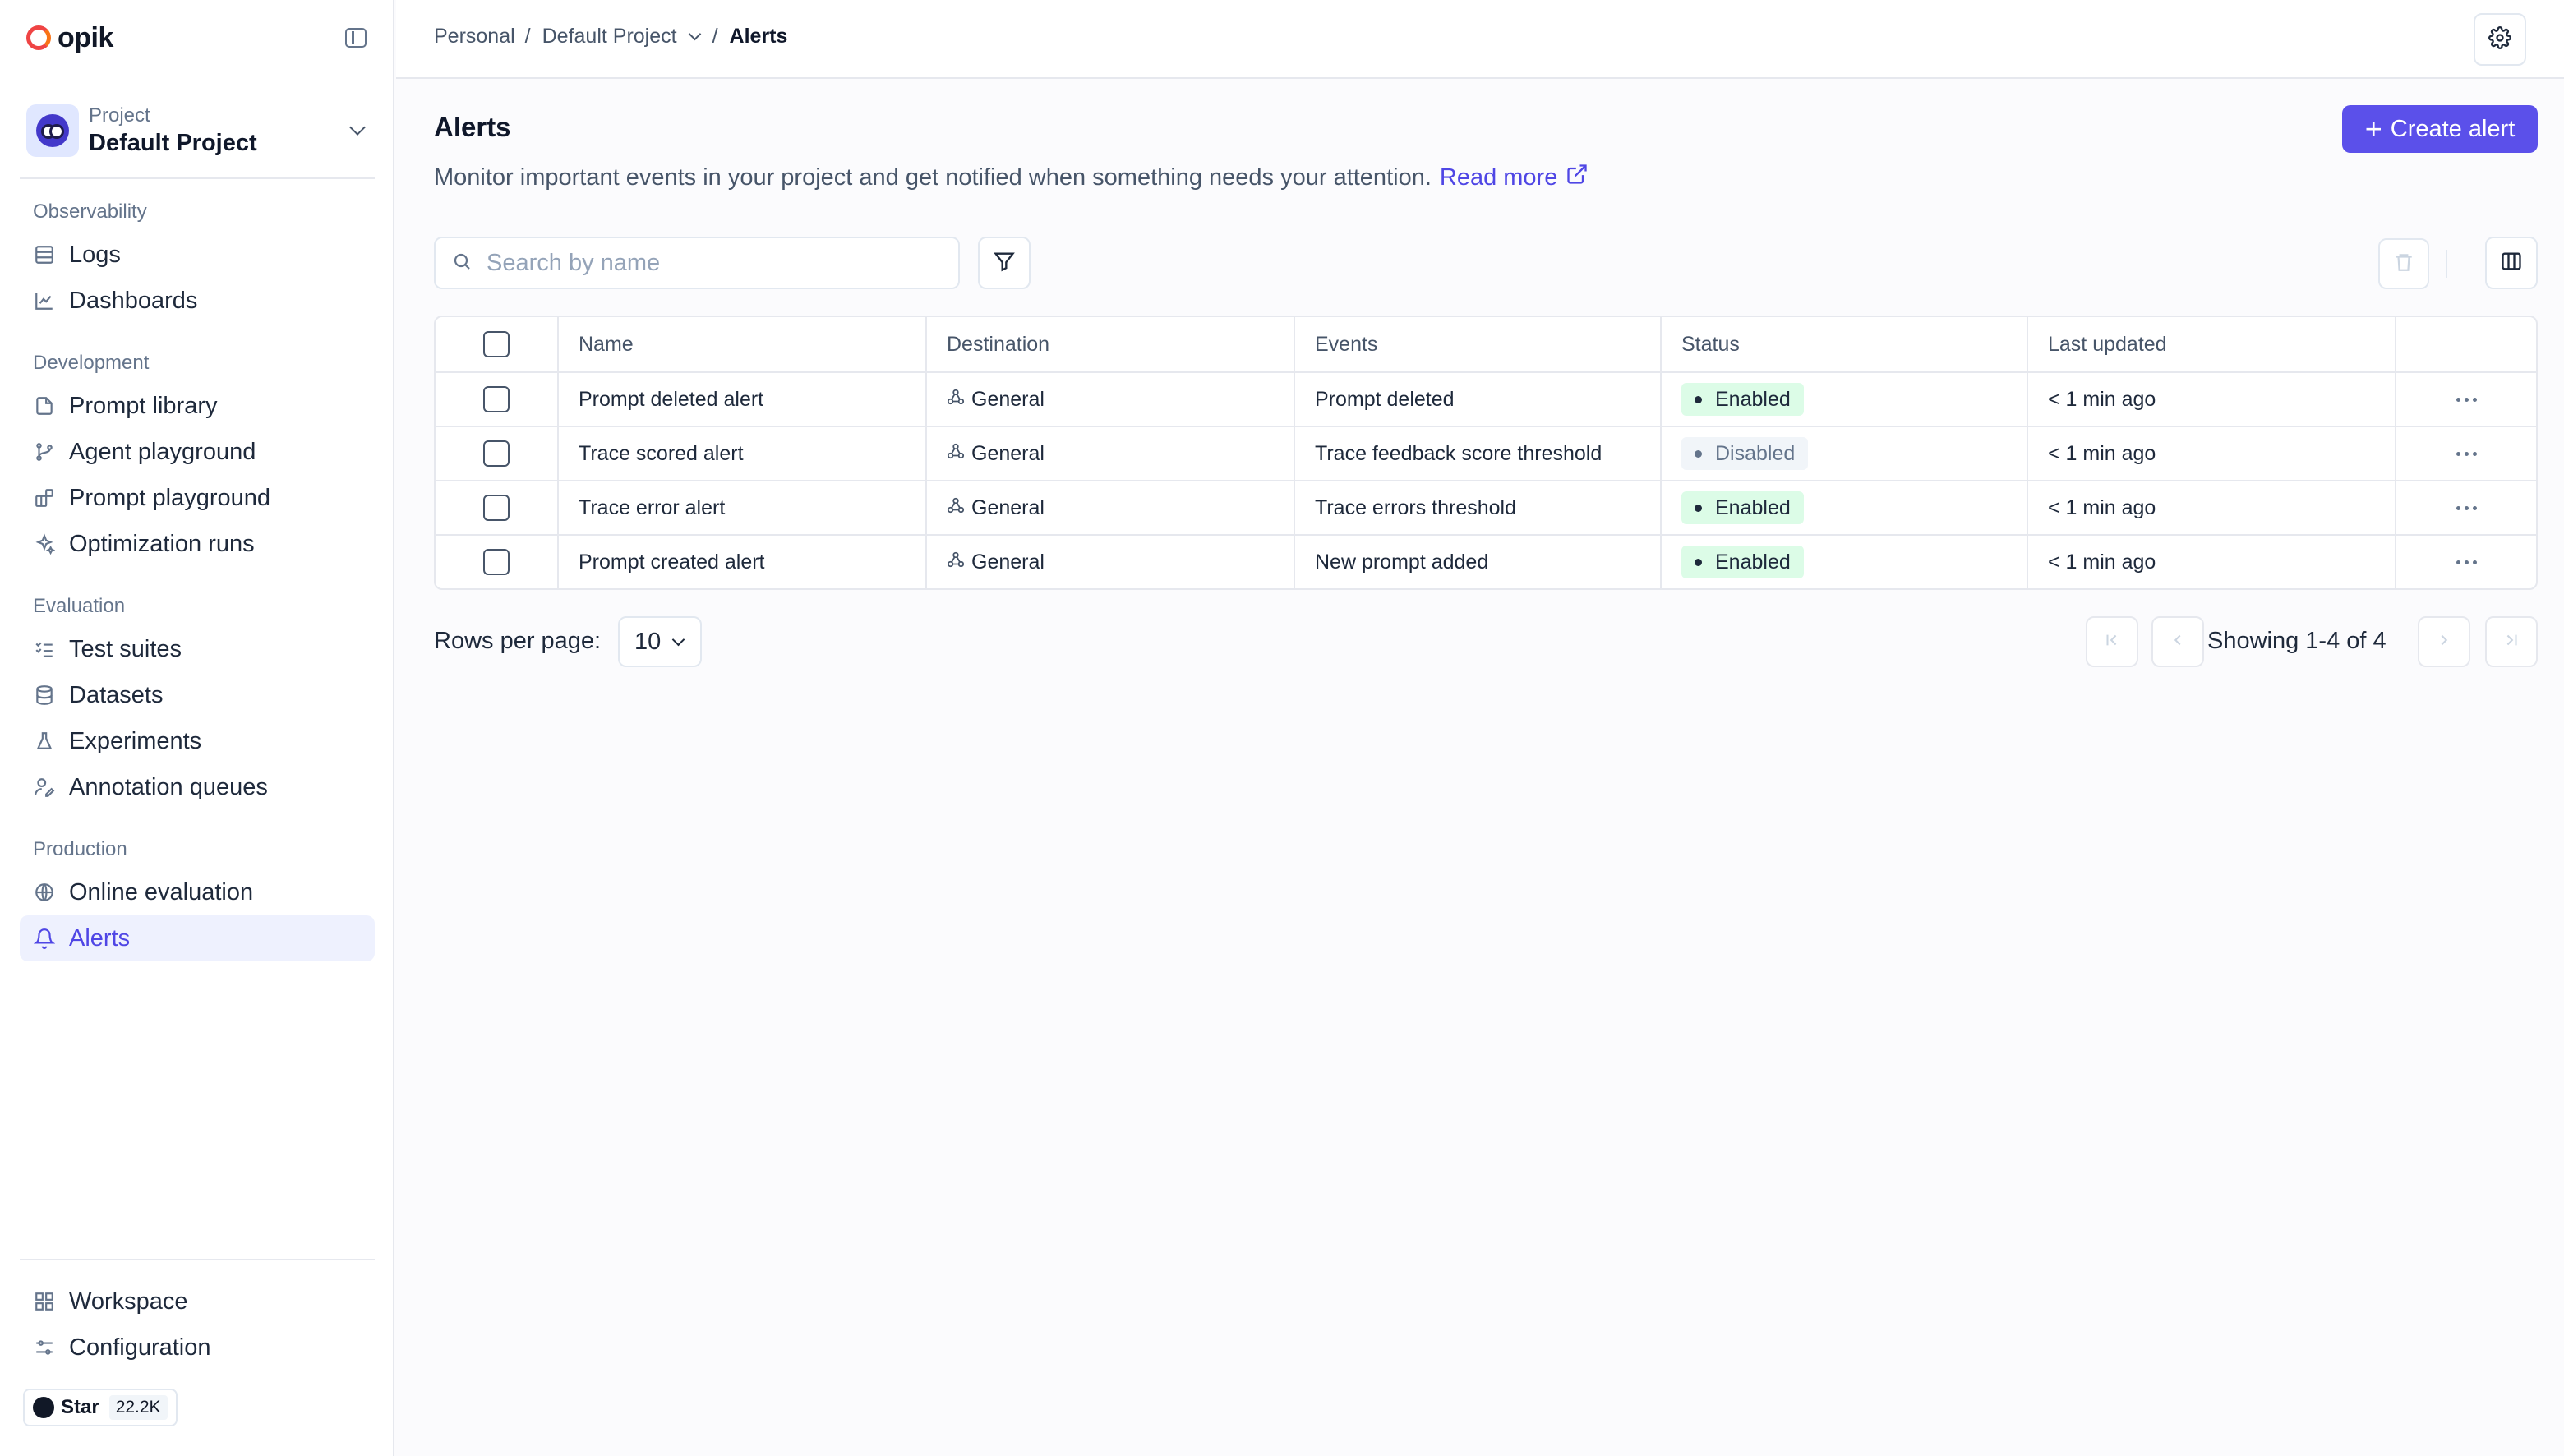  What do you see at coordinates (168, 786) in the screenshot?
I see `sidebar-item-label: Annotation queues` at bounding box center [168, 786].